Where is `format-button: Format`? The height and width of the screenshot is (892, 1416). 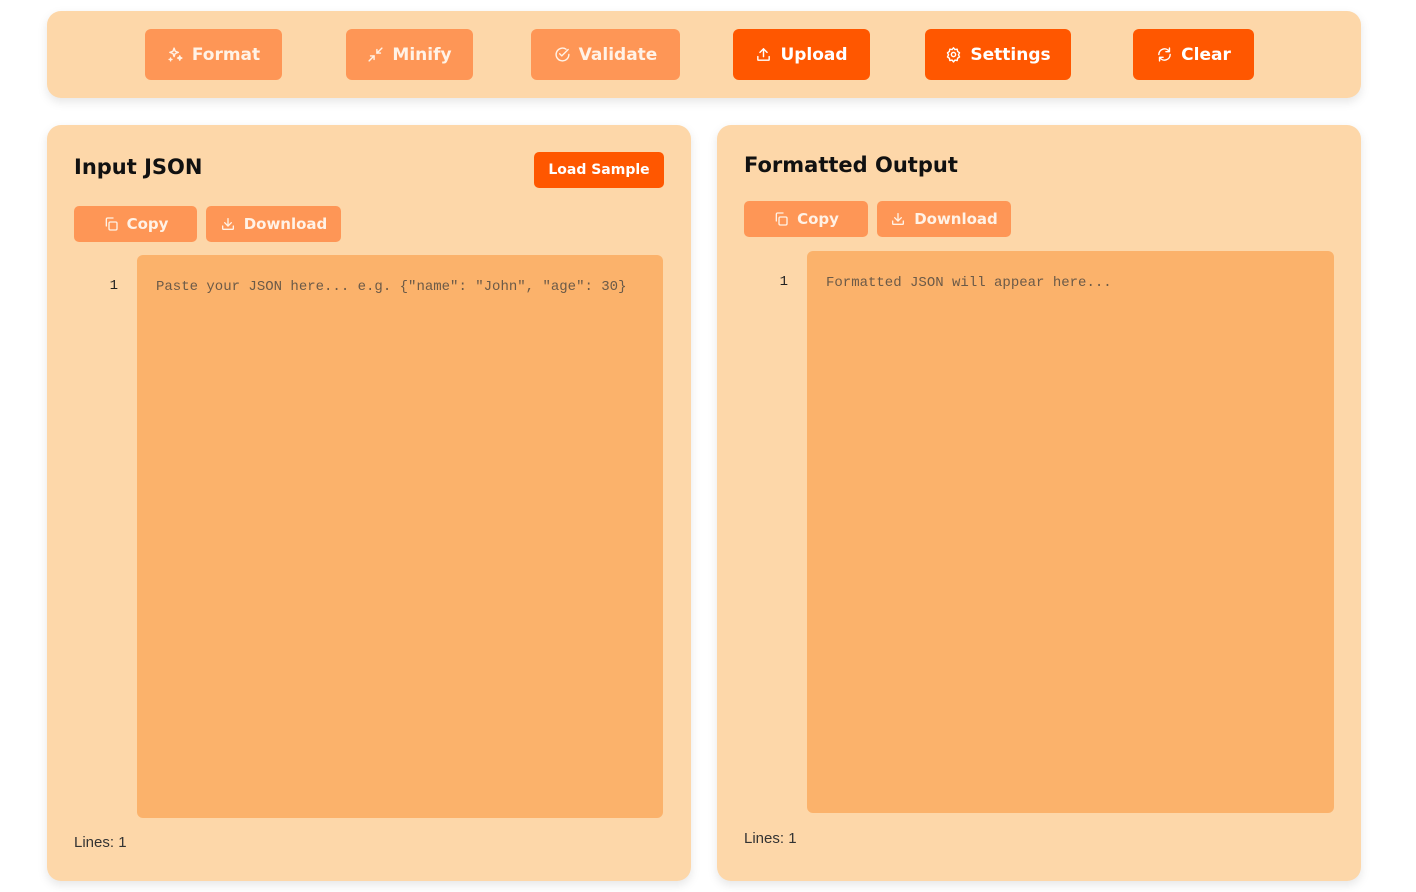
format-button: Format is located at coordinates (213, 54).